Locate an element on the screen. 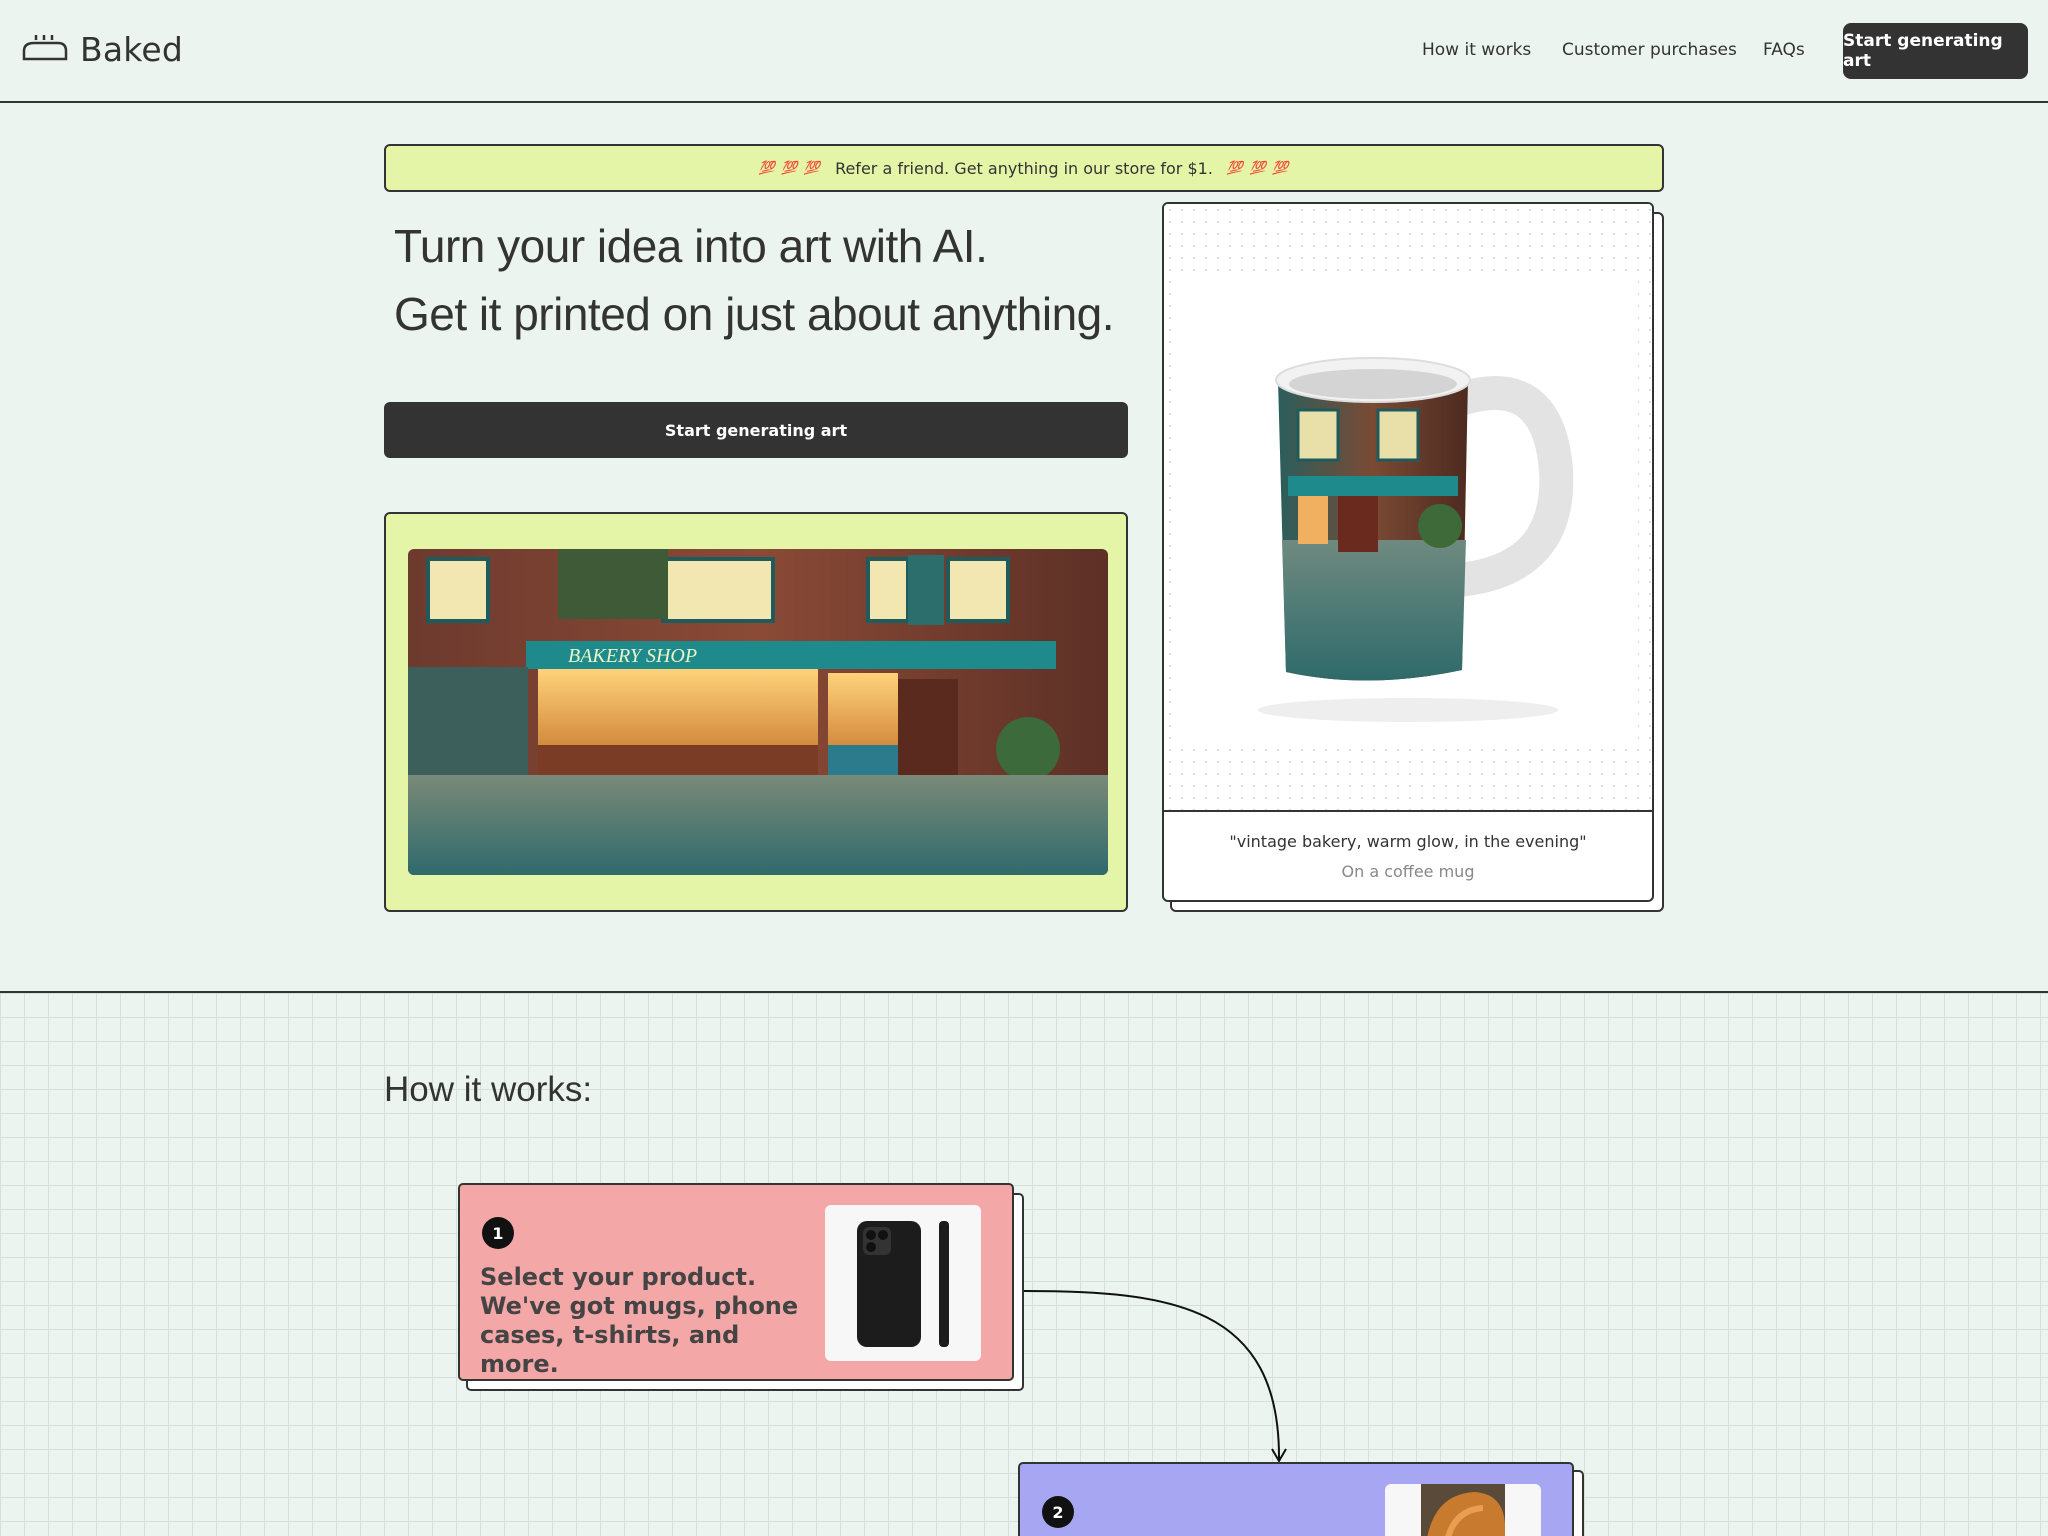  generated-art-card: BAKERY SHOP is located at coordinates (756, 712).